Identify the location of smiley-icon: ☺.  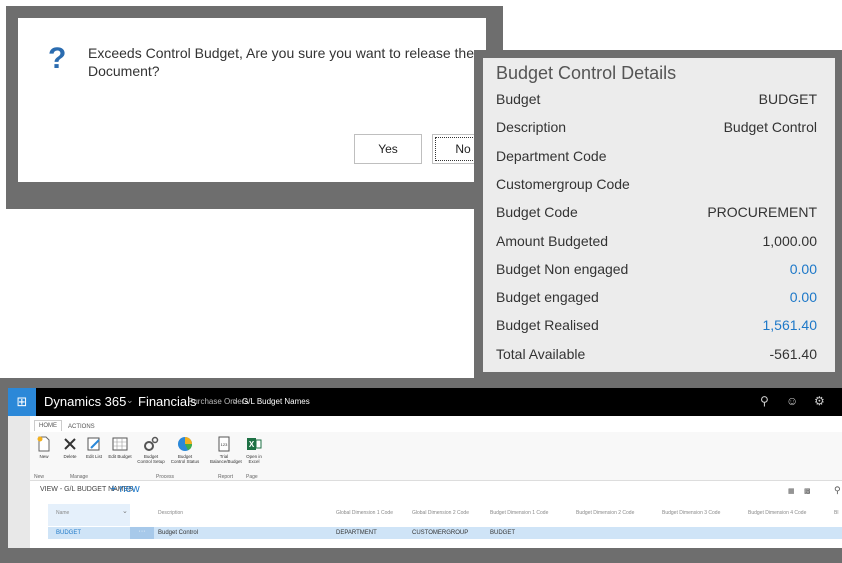
(792, 401).